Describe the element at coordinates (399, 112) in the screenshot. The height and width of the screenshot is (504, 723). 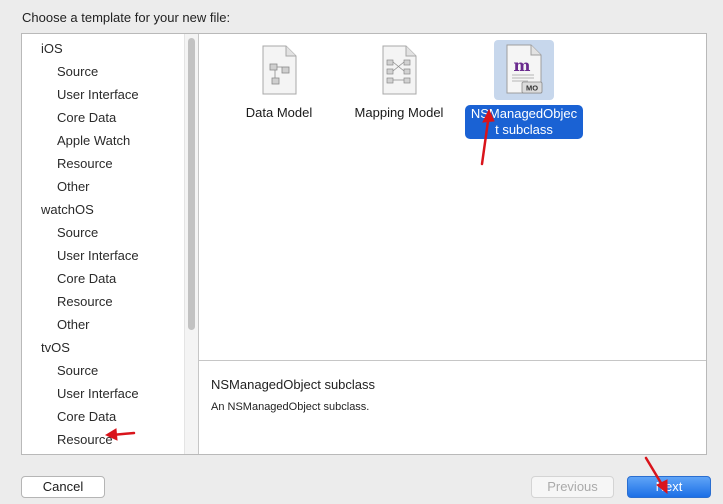
I see `template-mapping-model-label: Mapping Model` at that location.